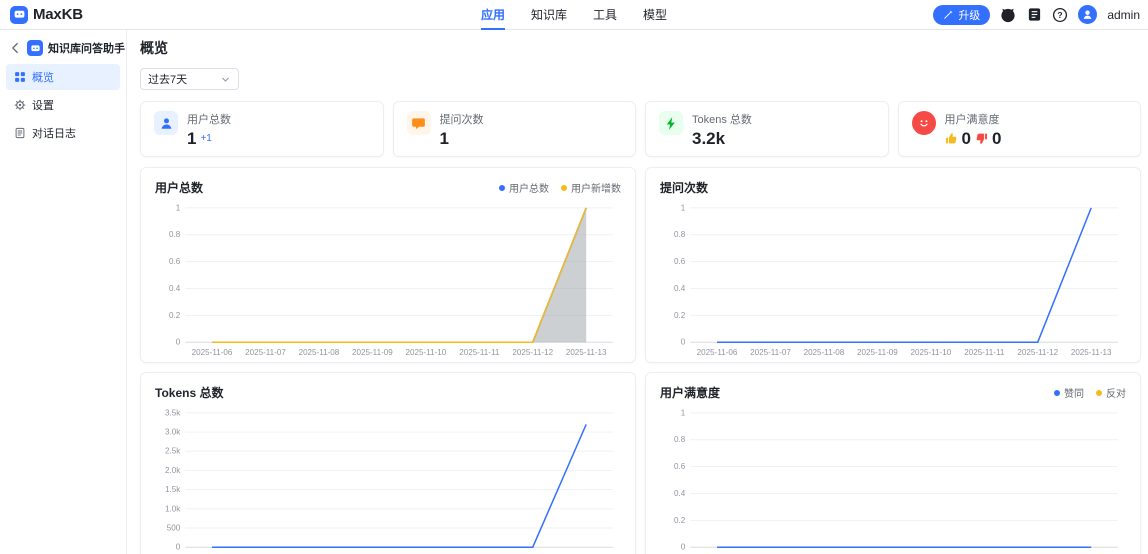 The image size is (1148, 554). I want to click on svg-text: 1.0k, so click(172, 508).